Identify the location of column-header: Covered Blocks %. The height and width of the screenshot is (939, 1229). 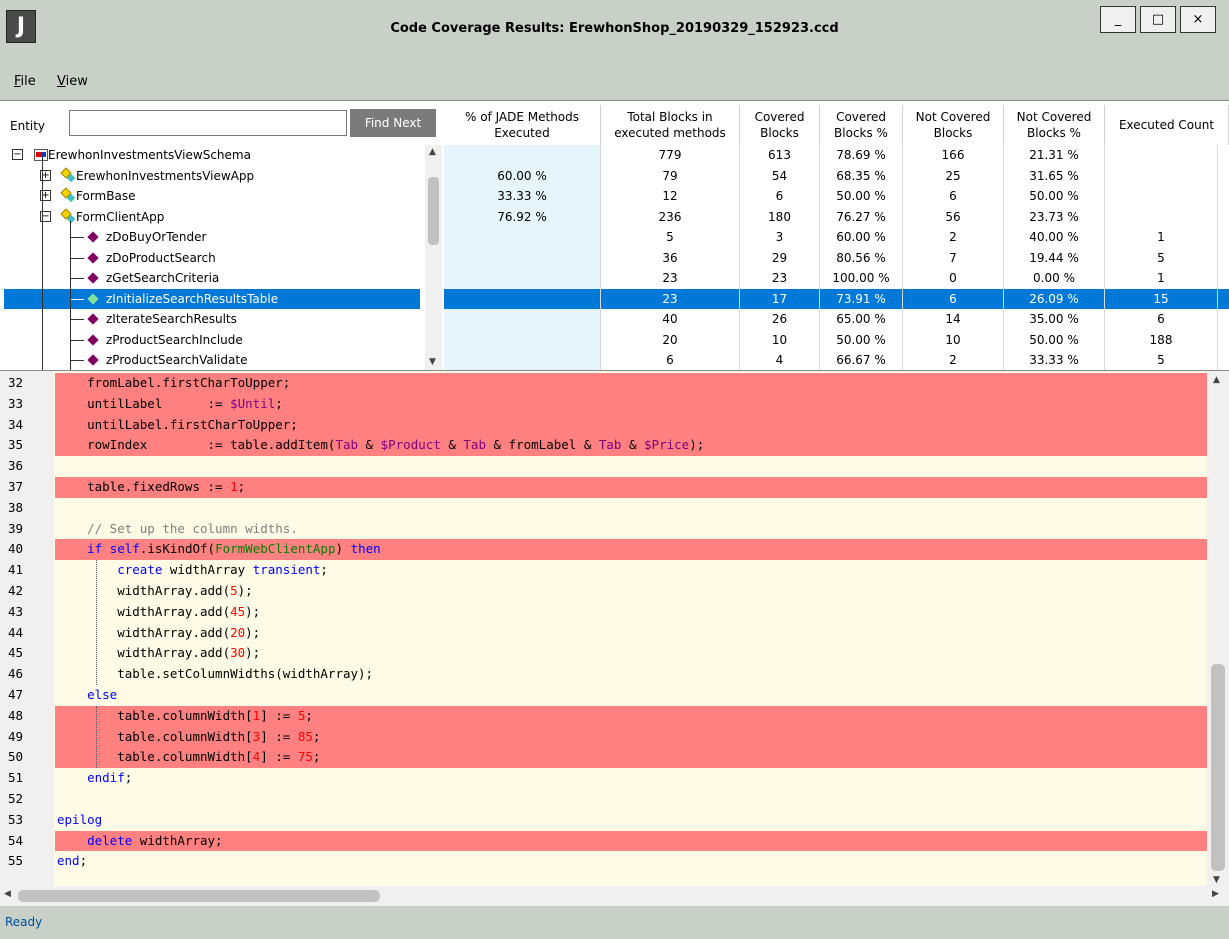
(861, 125).